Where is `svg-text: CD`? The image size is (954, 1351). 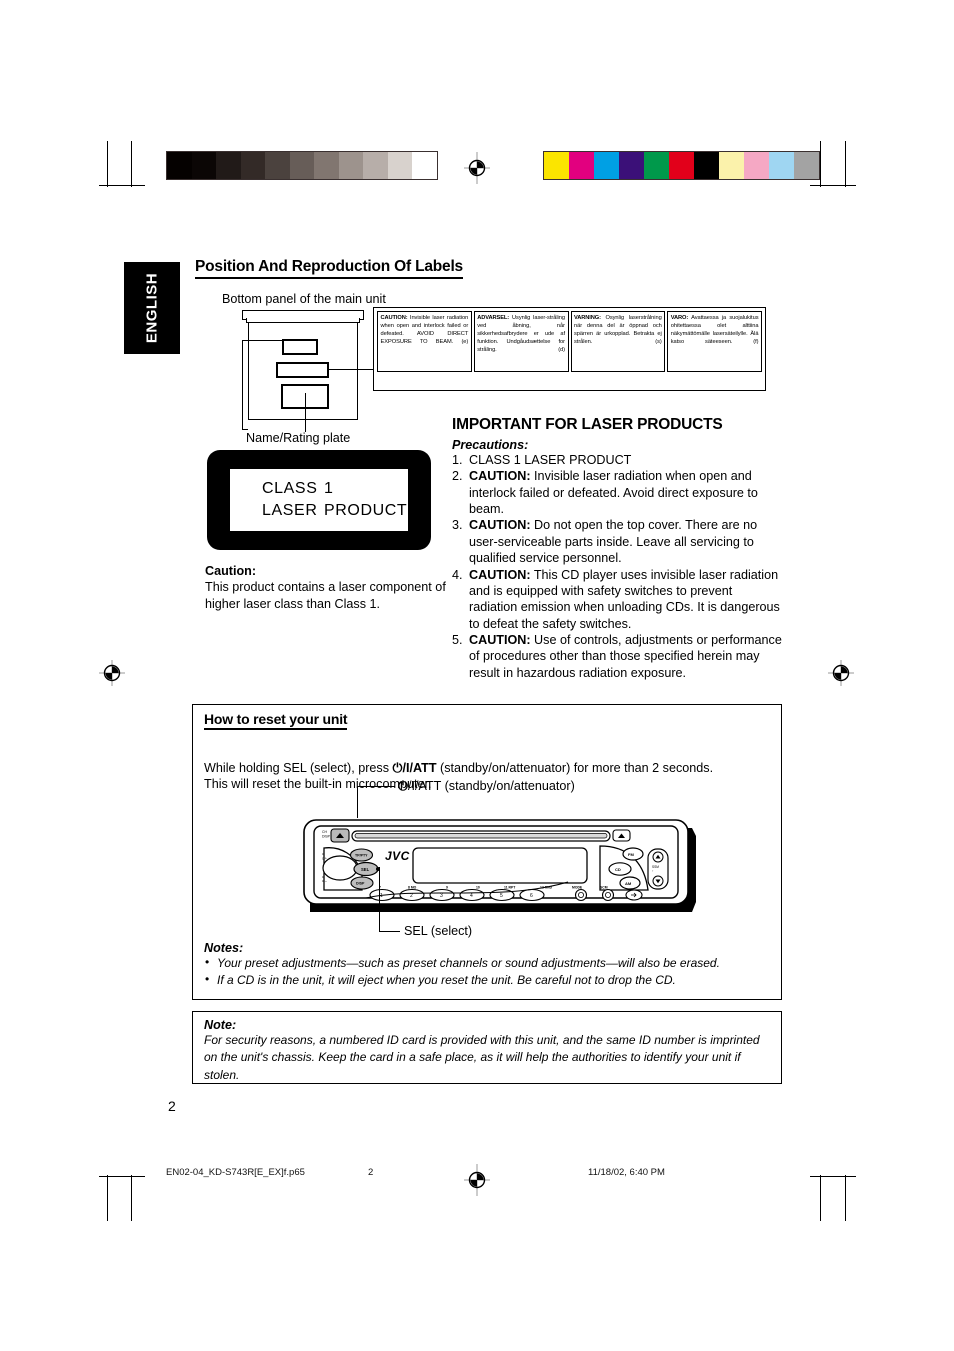
svg-text: CD is located at coordinates (618, 869).